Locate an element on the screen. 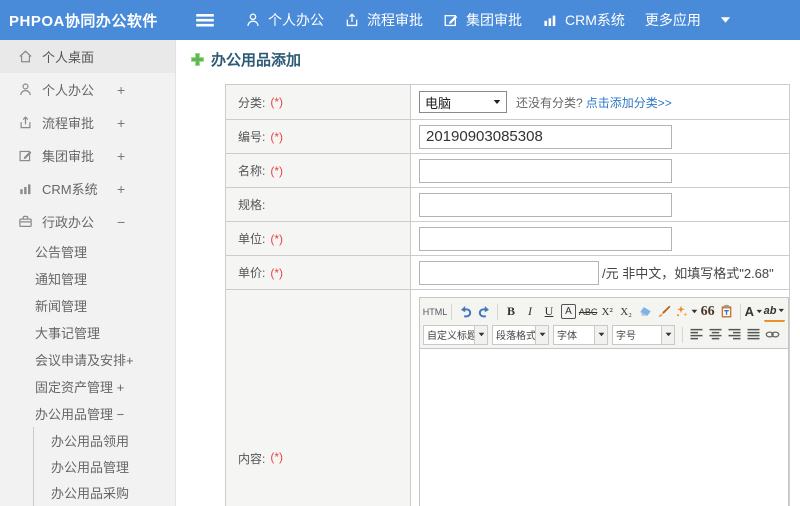 This screenshot has width=800, height=506. select-caret-icon is located at coordinates (497, 102).